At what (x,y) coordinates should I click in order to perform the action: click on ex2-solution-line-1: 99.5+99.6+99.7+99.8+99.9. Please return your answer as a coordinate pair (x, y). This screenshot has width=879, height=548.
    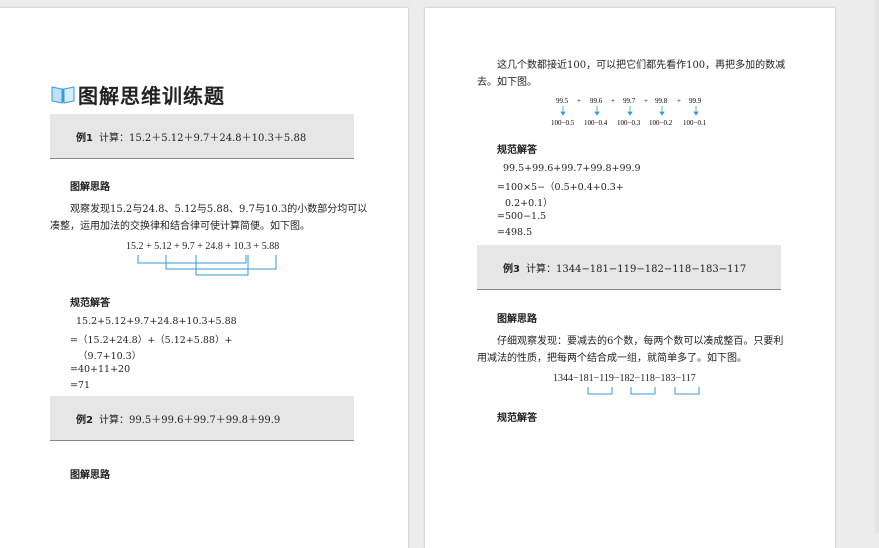
    Looking at the image, I should click on (572, 168).